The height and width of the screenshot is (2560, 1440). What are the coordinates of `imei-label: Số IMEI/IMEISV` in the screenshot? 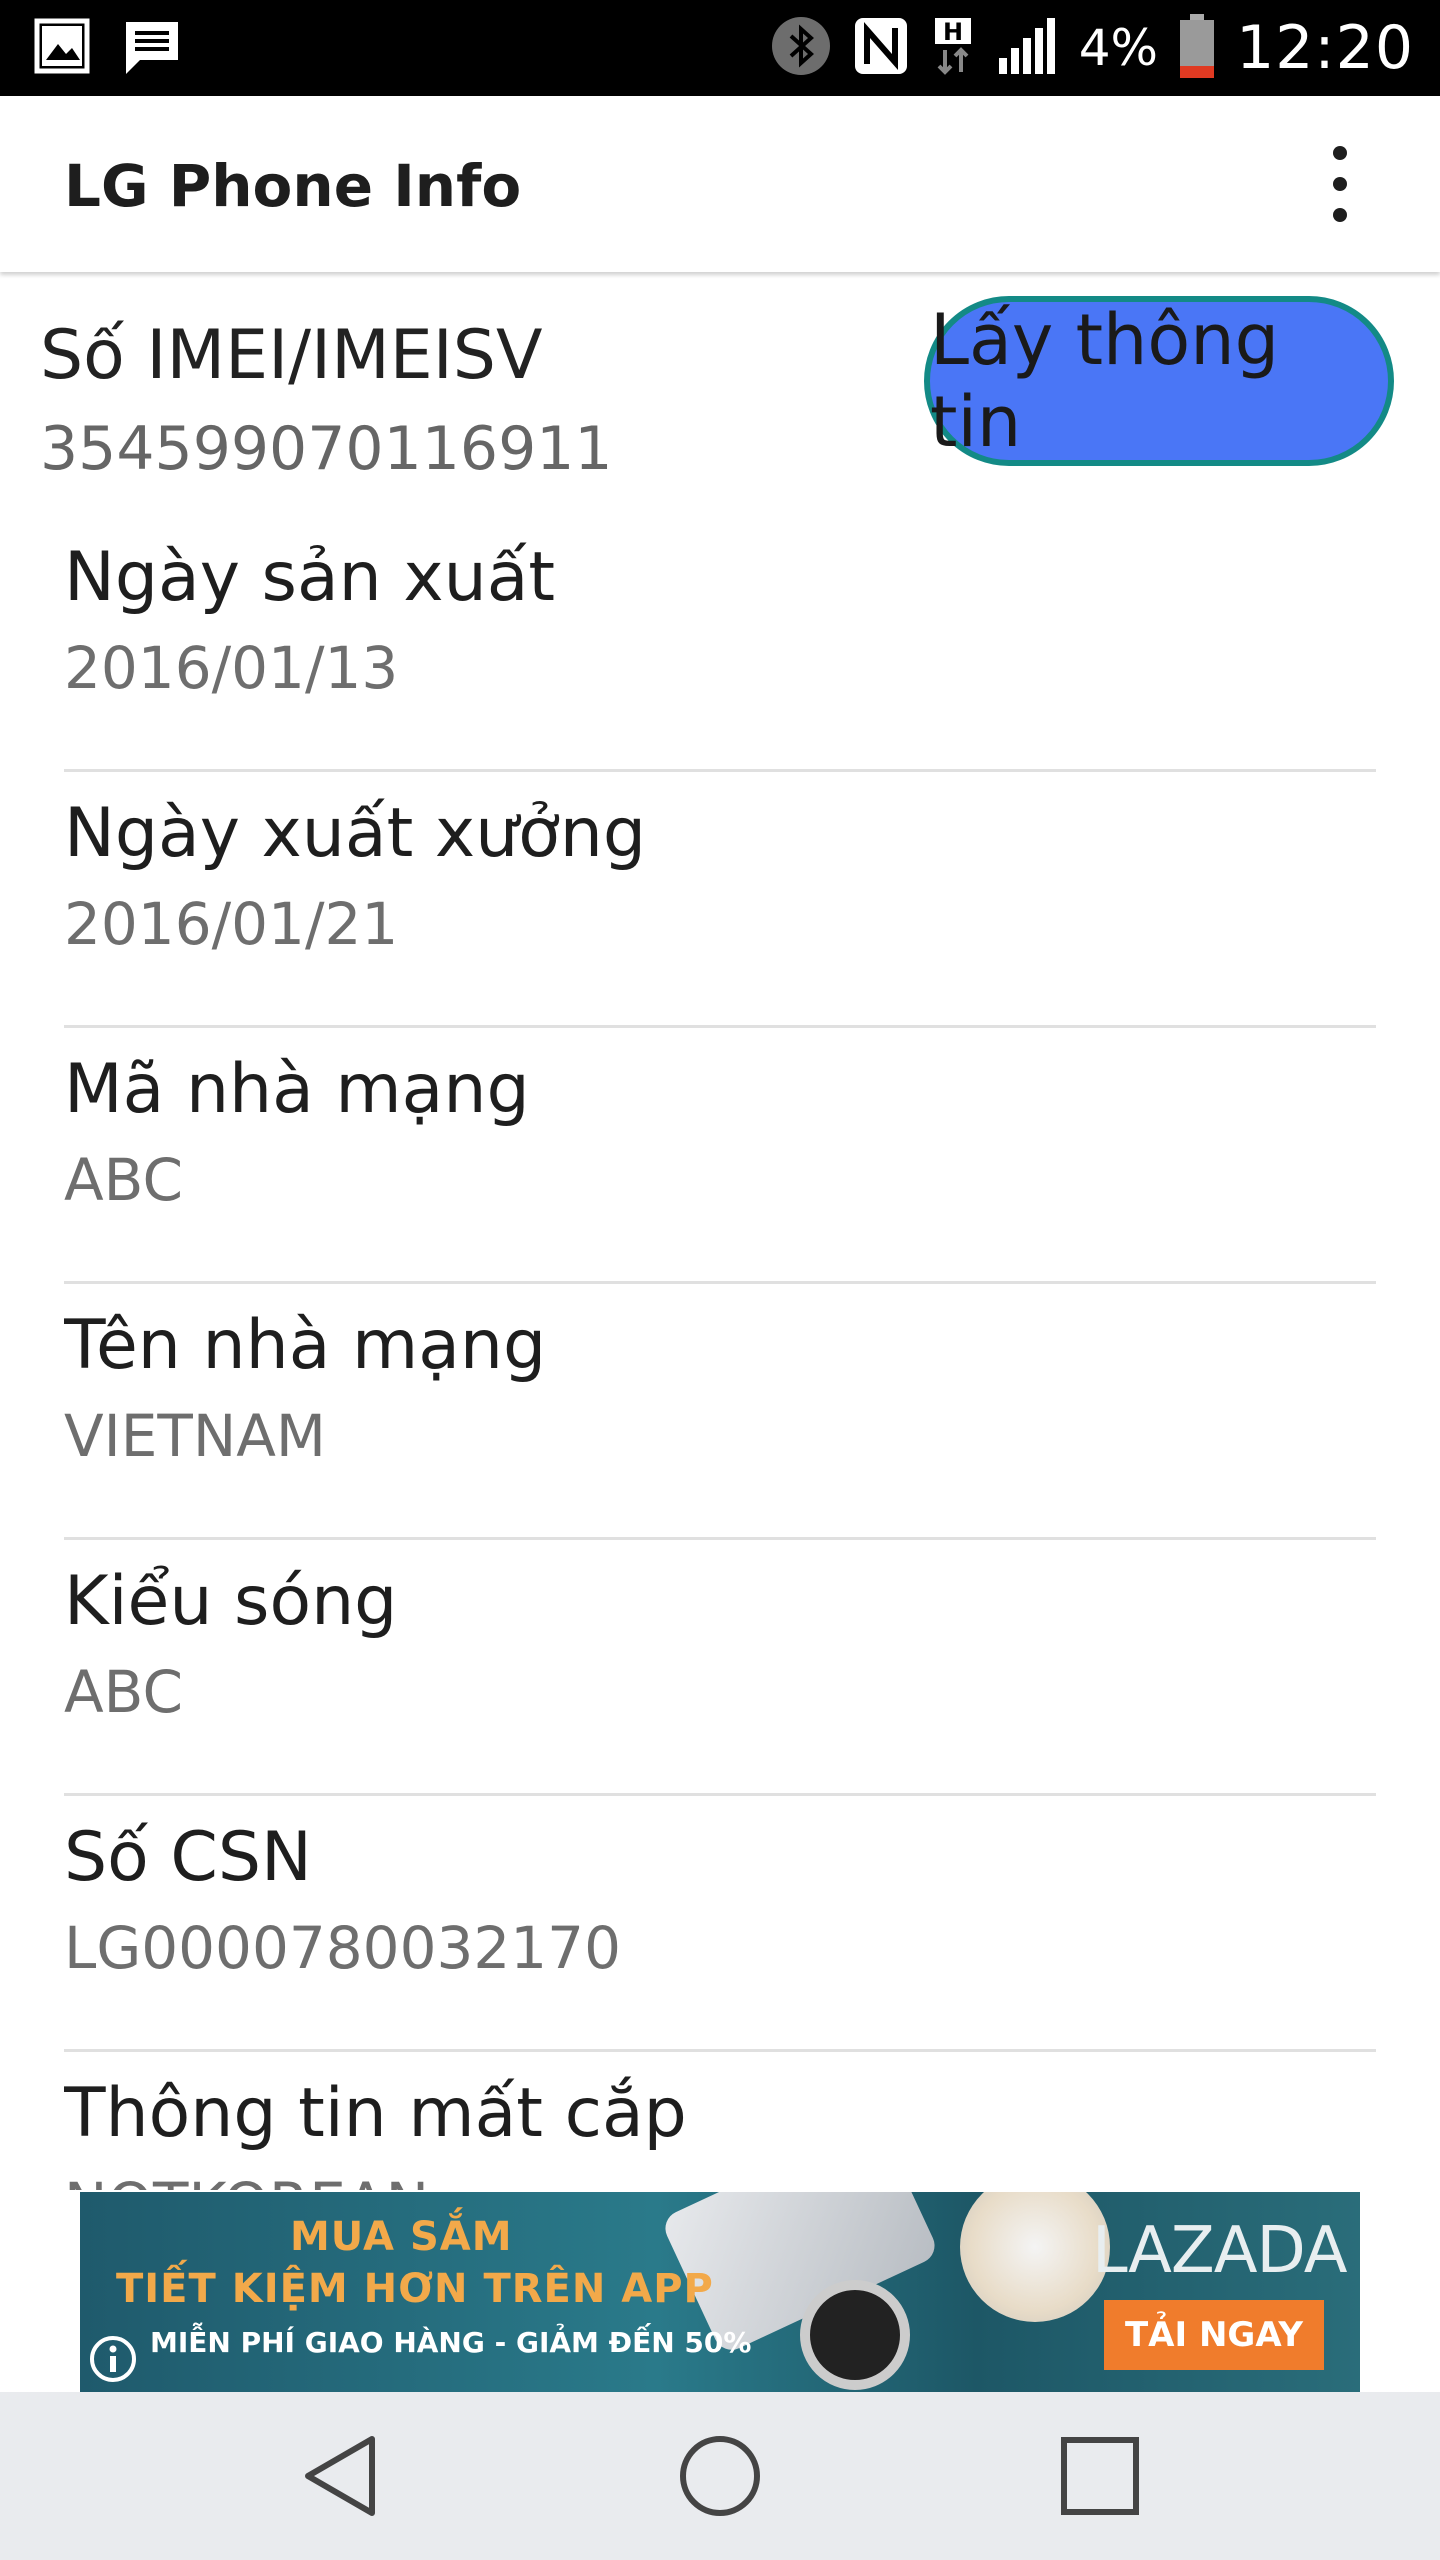 It's located at (291, 355).